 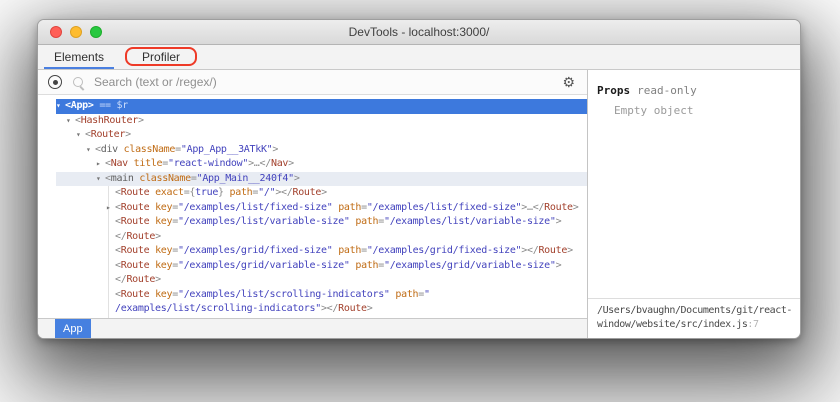 I want to click on tree-text-segment: "/examples/list/scroll-to-item", so click(x=479, y=318).